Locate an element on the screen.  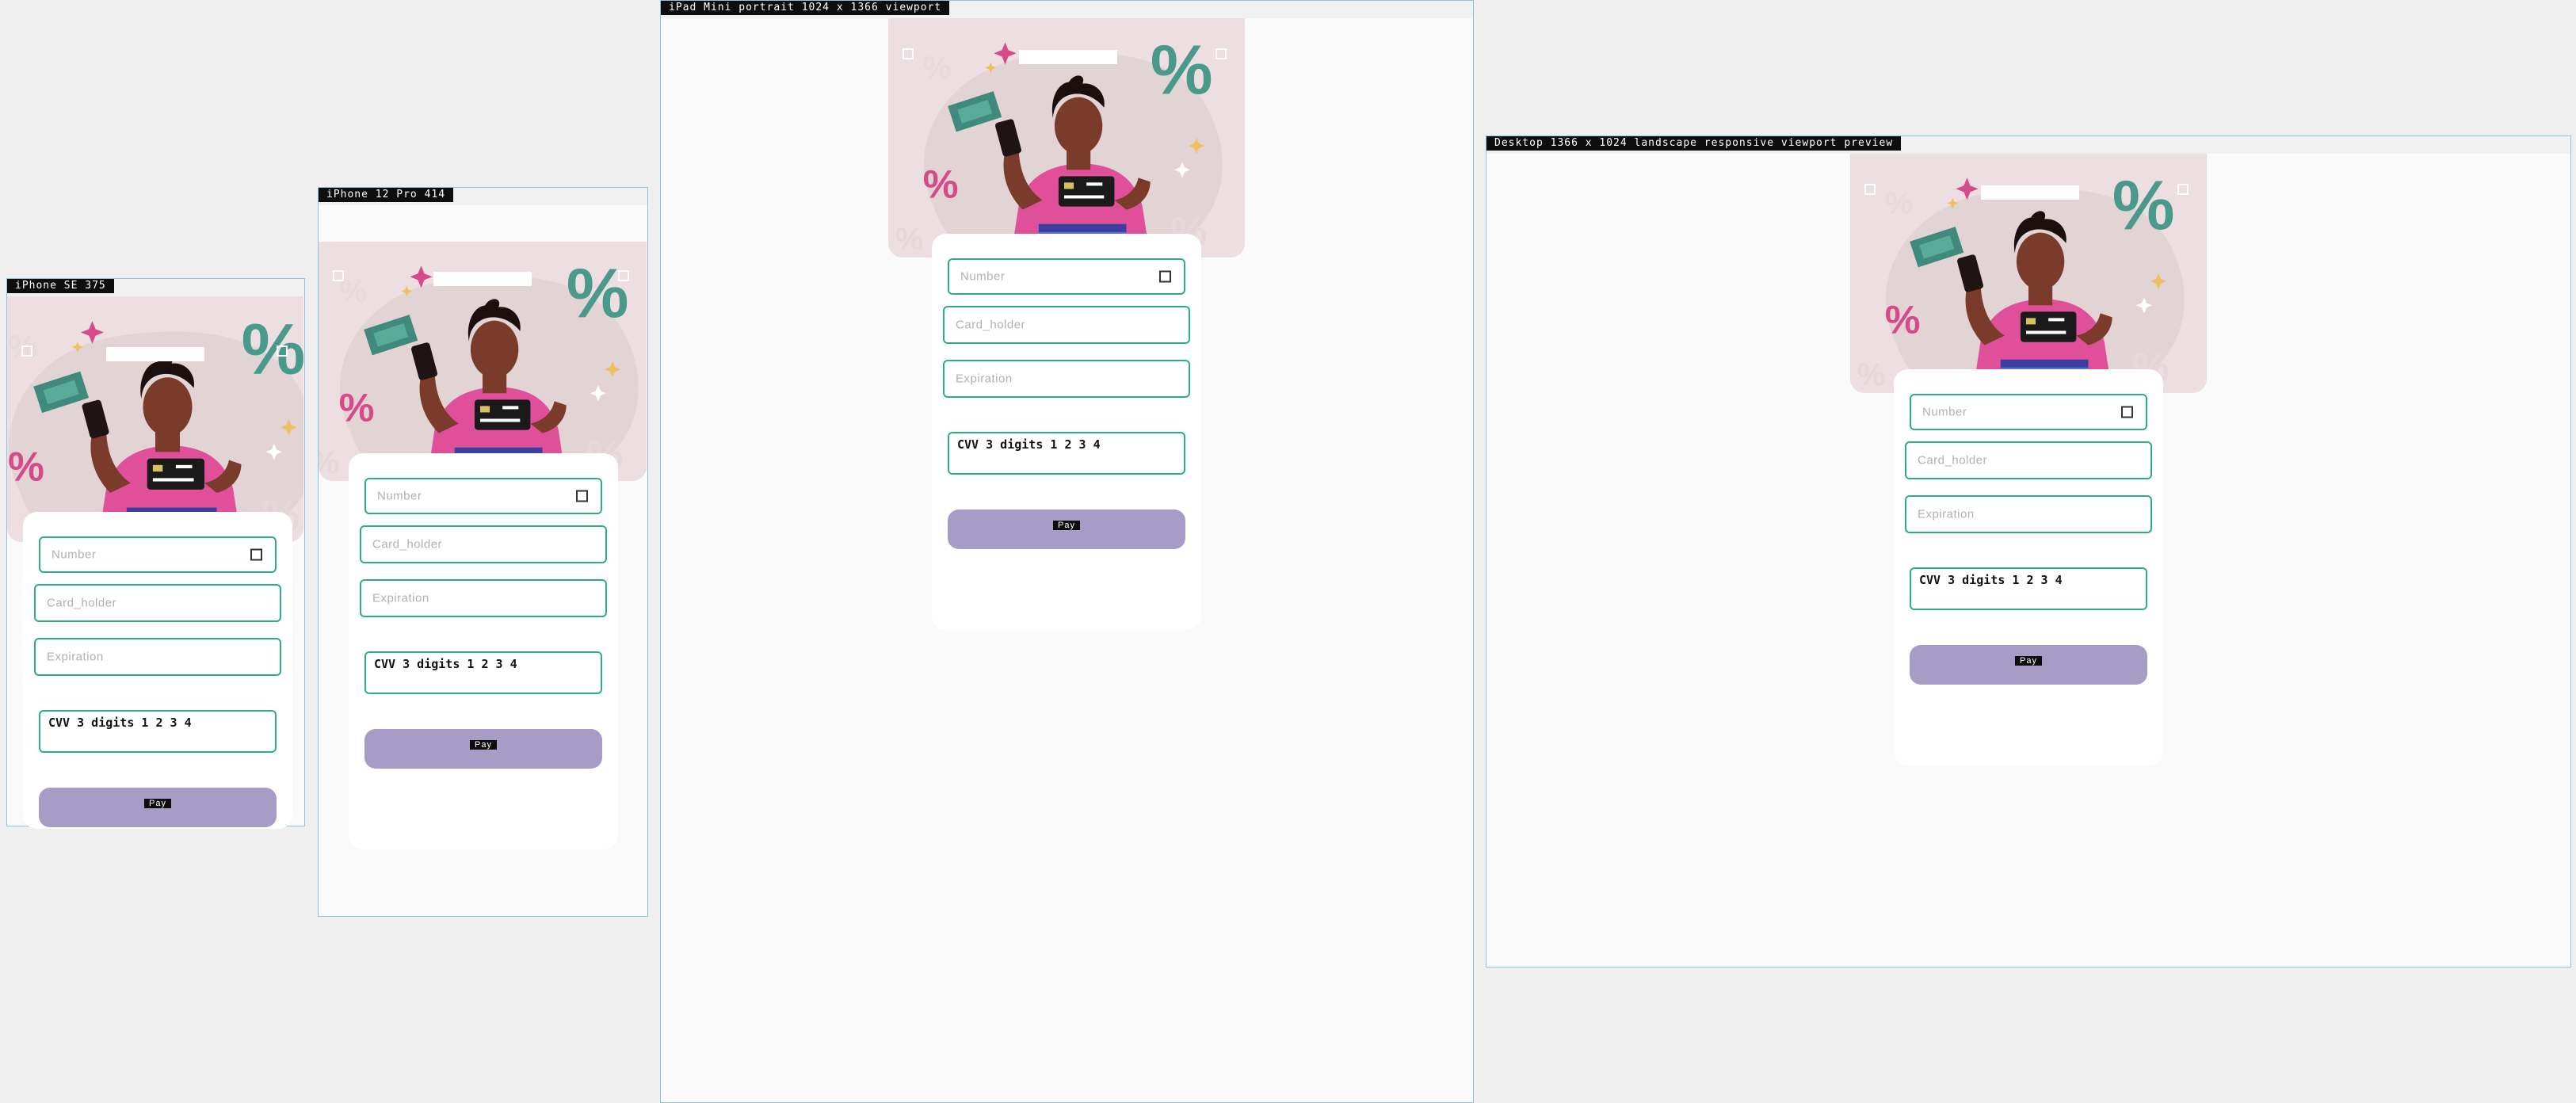
viewport-label: iPhone 12 Pro 414 is located at coordinates (386, 195).